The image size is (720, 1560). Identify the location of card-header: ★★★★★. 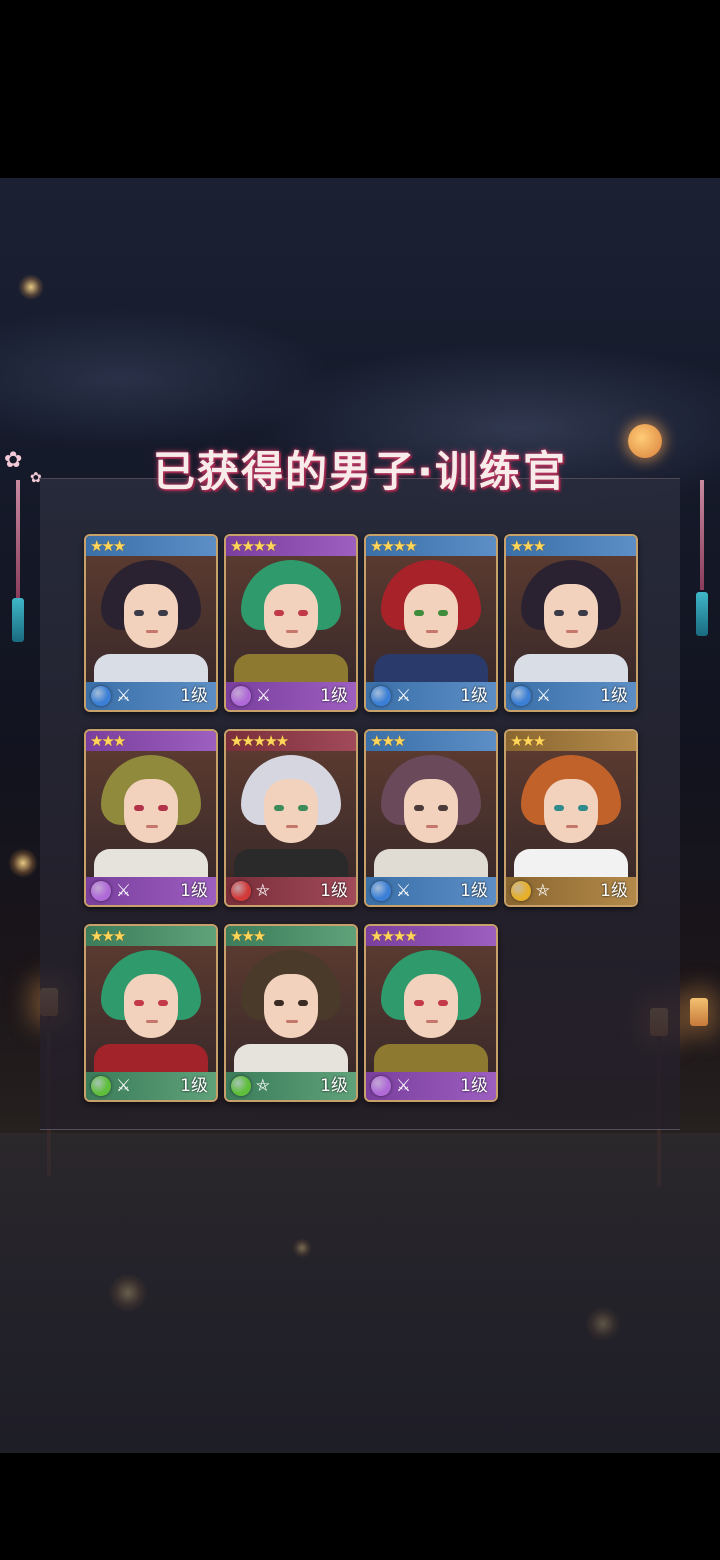
(291, 741).